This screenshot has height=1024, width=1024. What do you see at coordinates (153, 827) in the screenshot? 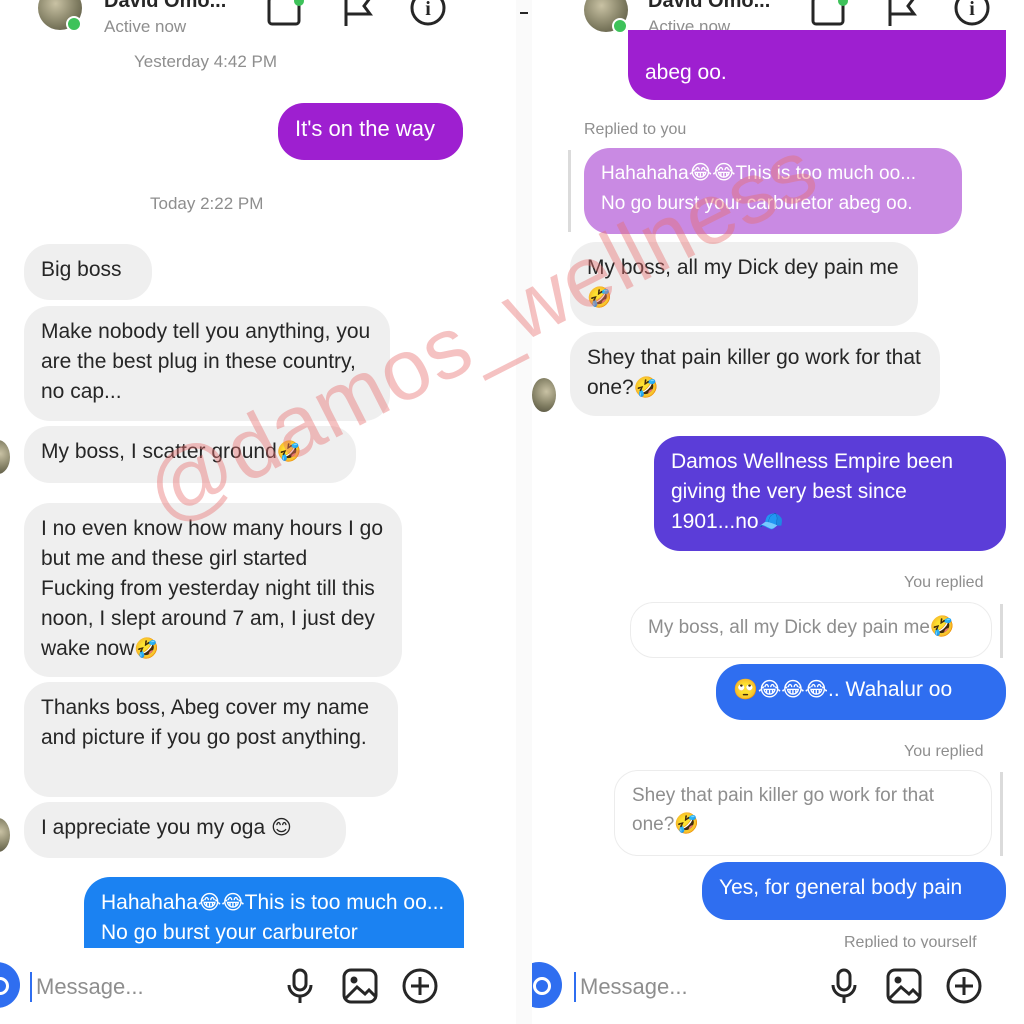
I see `message-text: I appreciate you my oga` at bounding box center [153, 827].